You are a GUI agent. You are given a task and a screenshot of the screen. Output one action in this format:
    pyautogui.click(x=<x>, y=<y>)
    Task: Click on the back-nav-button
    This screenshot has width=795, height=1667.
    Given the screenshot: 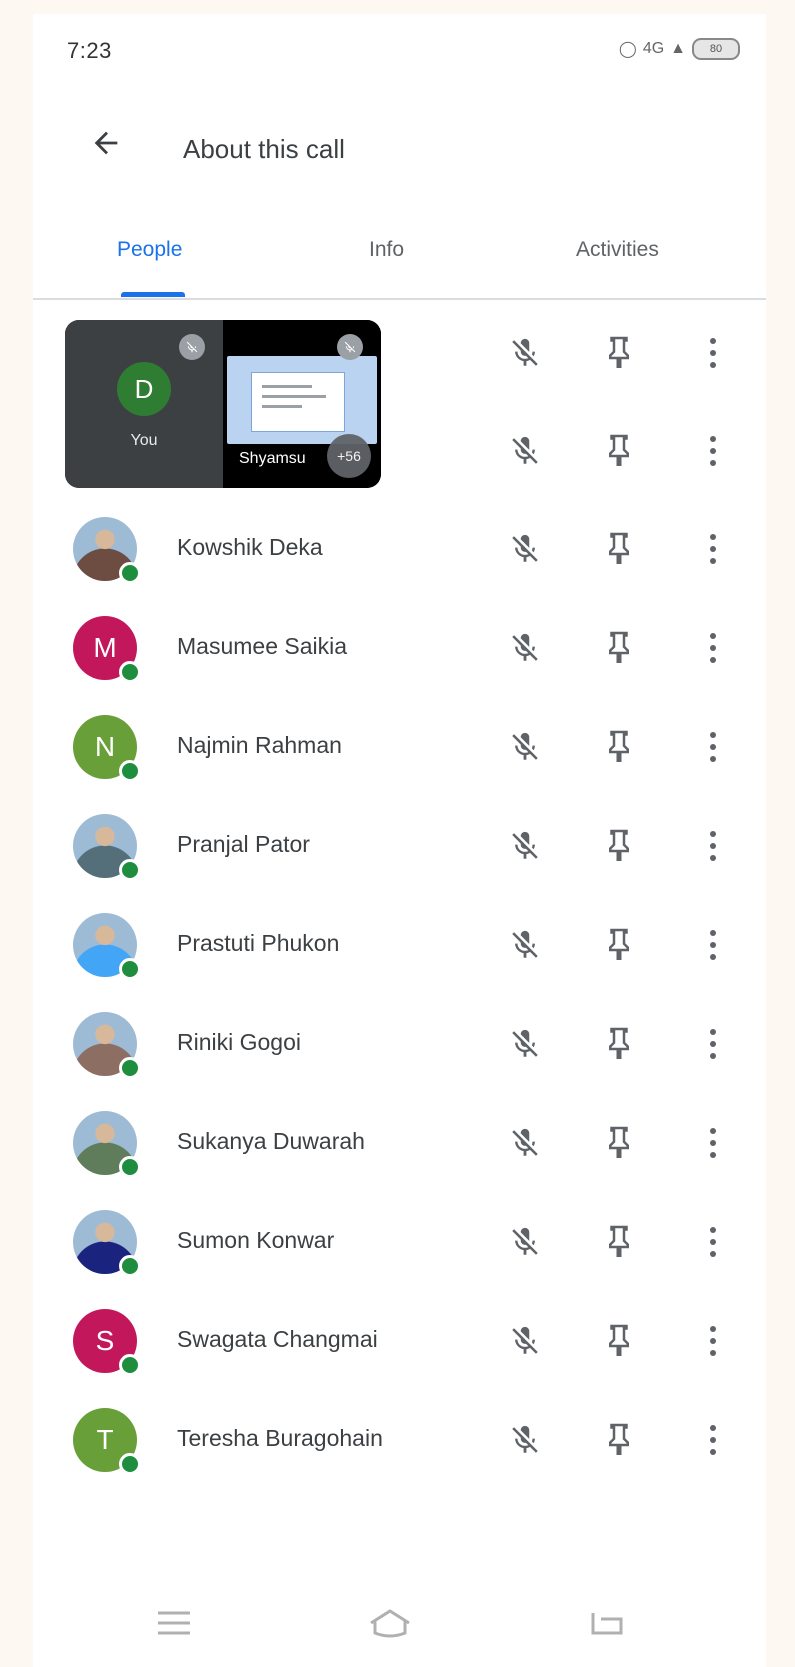 What is the action you would take?
    pyautogui.click(x=606, y=1623)
    